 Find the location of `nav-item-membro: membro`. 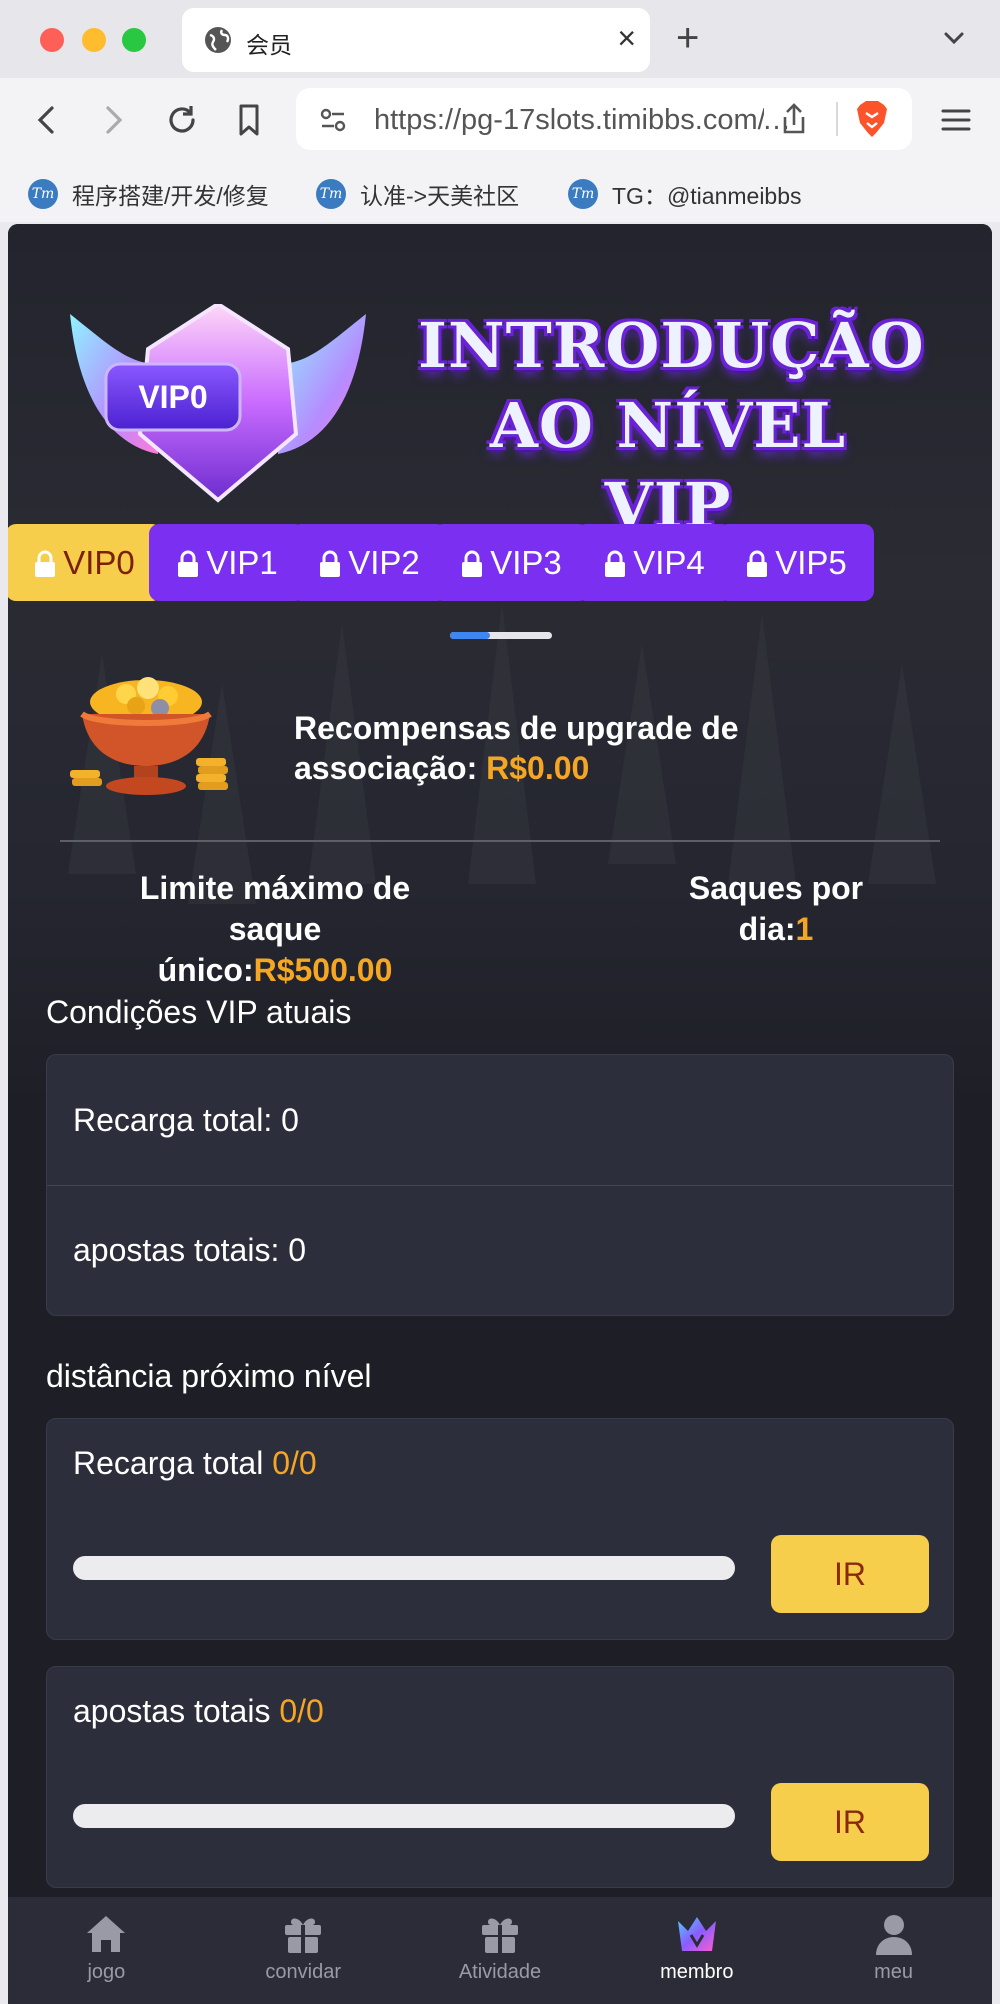

nav-item-membro: membro is located at coordinates (696, 1950).